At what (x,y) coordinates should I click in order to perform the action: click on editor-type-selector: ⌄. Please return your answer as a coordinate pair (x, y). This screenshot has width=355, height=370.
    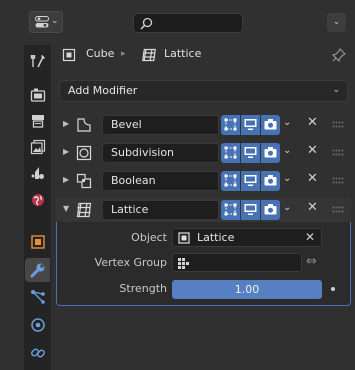
    Looking at the image, I should click on (46, 22).